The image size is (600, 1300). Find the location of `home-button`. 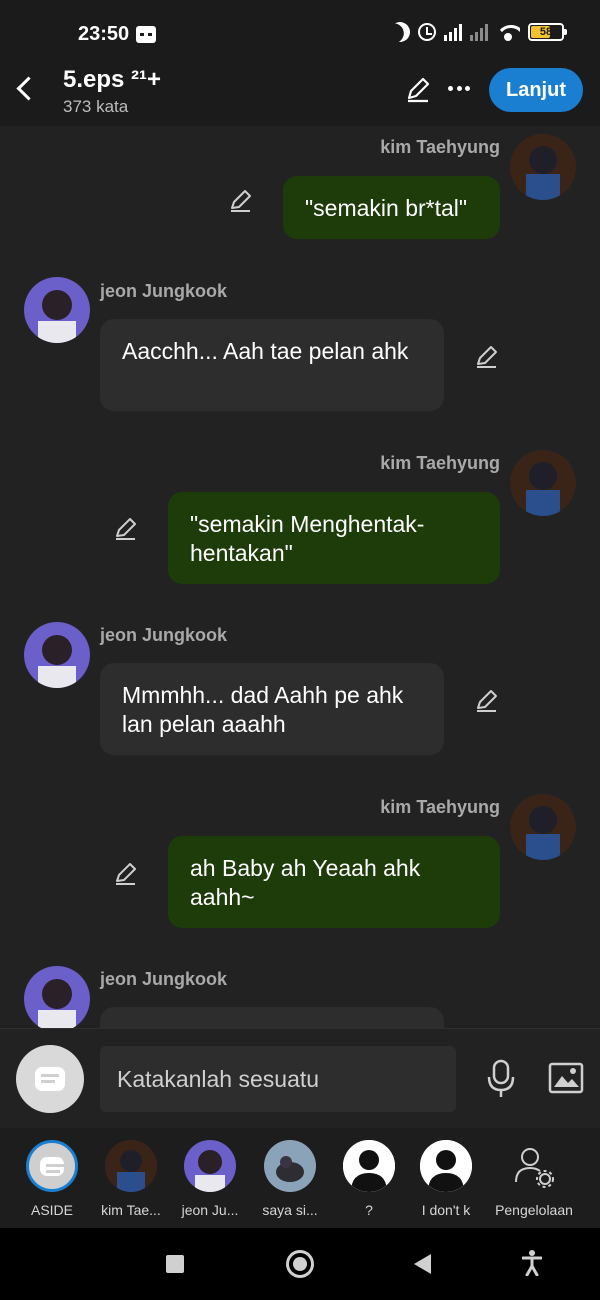

home-button is located at coordinates (300, 1264).